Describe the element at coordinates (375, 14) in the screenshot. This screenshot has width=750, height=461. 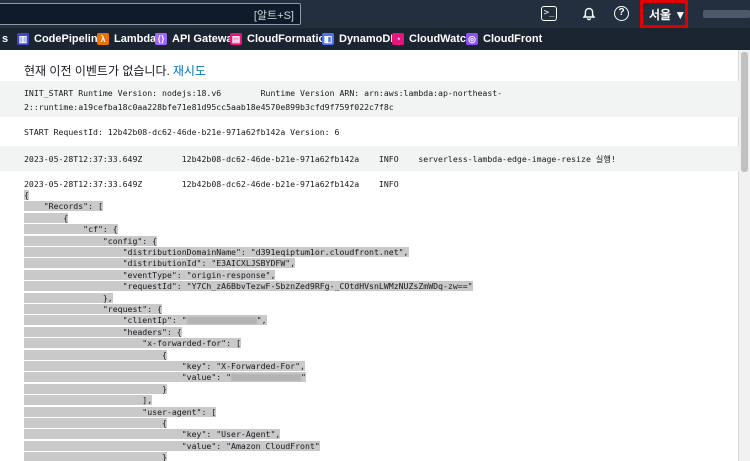
I see `top-navigation-bar: [알트+S] >_ ? 서울 ▼` at that location.